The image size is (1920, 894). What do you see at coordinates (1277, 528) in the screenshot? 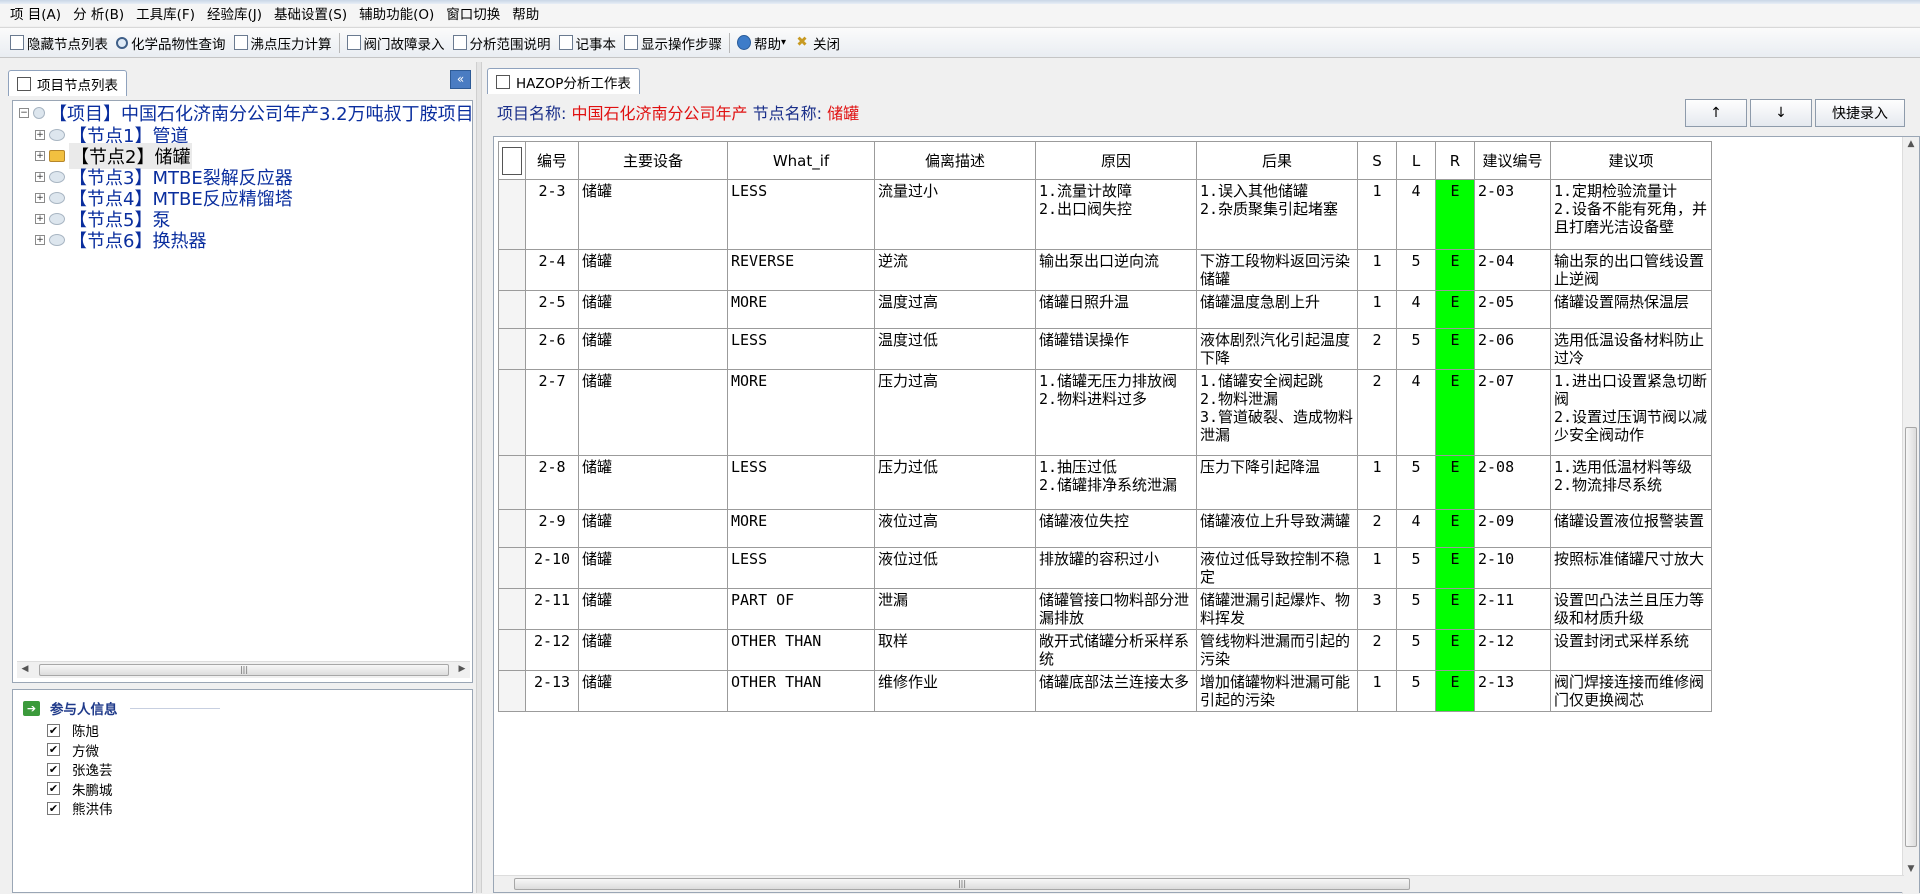
I see `cell-conseq: 储罐液位上升导致满罐` at bounding box center [1277, 528].